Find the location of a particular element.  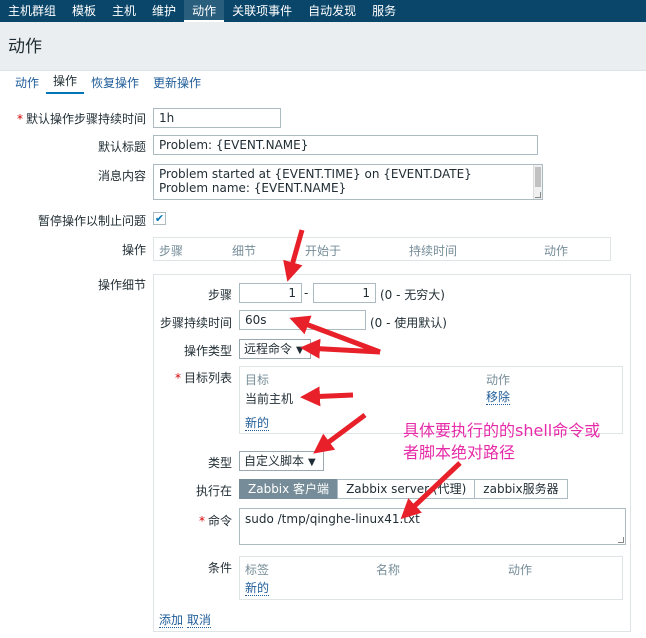

annotation-text: 具体要执行的的shell命令或 者脚本绝对路径 is located at coordinates (501, 442).